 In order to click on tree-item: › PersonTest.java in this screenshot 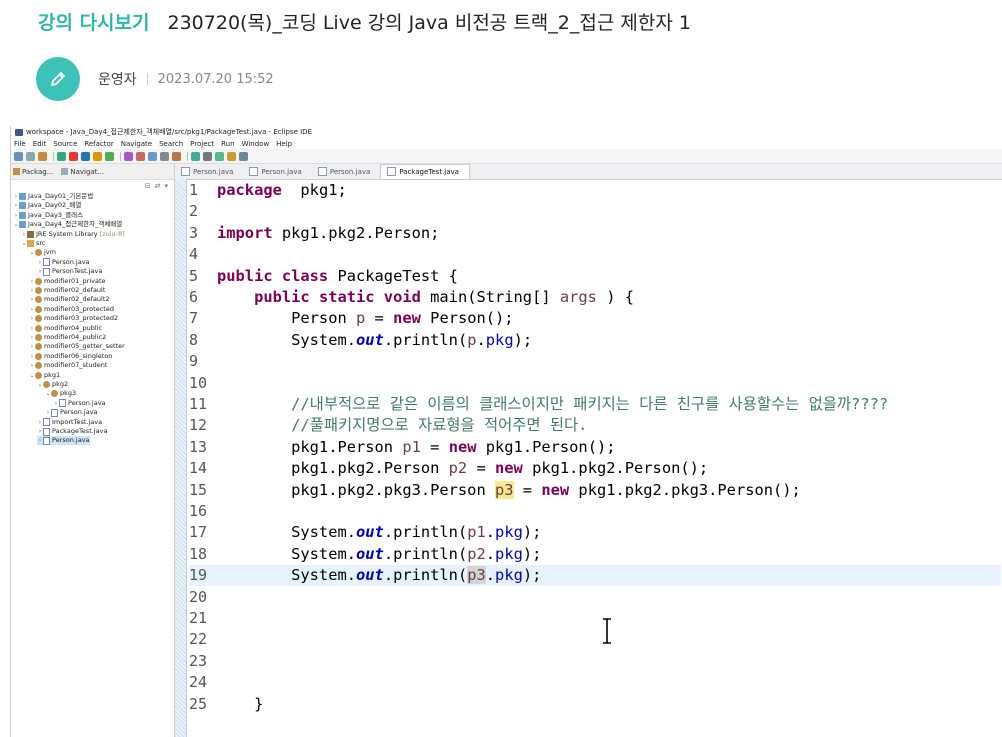, I will do `click(69, 271)`.